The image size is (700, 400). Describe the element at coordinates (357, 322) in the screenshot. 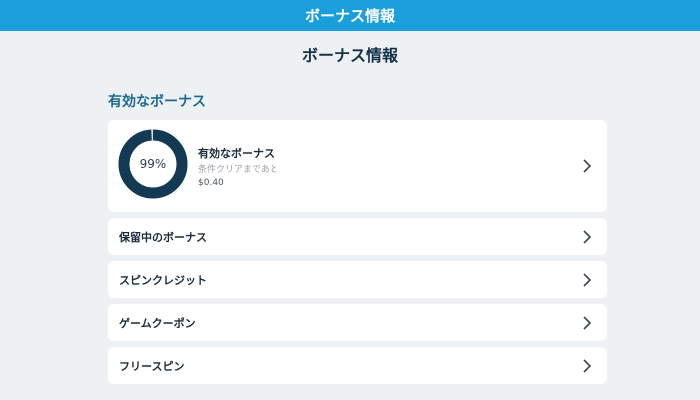

I see `row-game-coupon: ゲームクーポン` at that location.